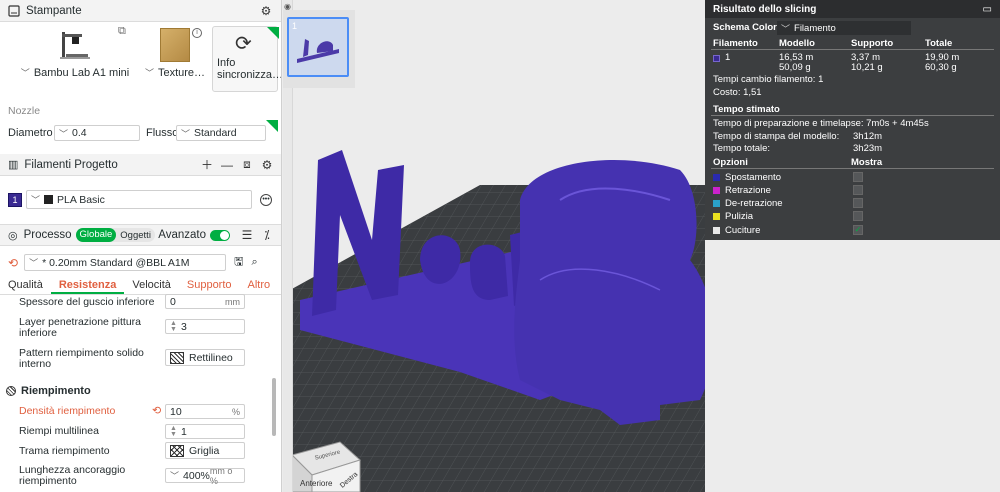 This screenshot has width=1000, height=492. What do you see at coordinates (156, 410) in the screenshot?
I see `density-reset-icon: ⟲` at bounding box center [156, 410].